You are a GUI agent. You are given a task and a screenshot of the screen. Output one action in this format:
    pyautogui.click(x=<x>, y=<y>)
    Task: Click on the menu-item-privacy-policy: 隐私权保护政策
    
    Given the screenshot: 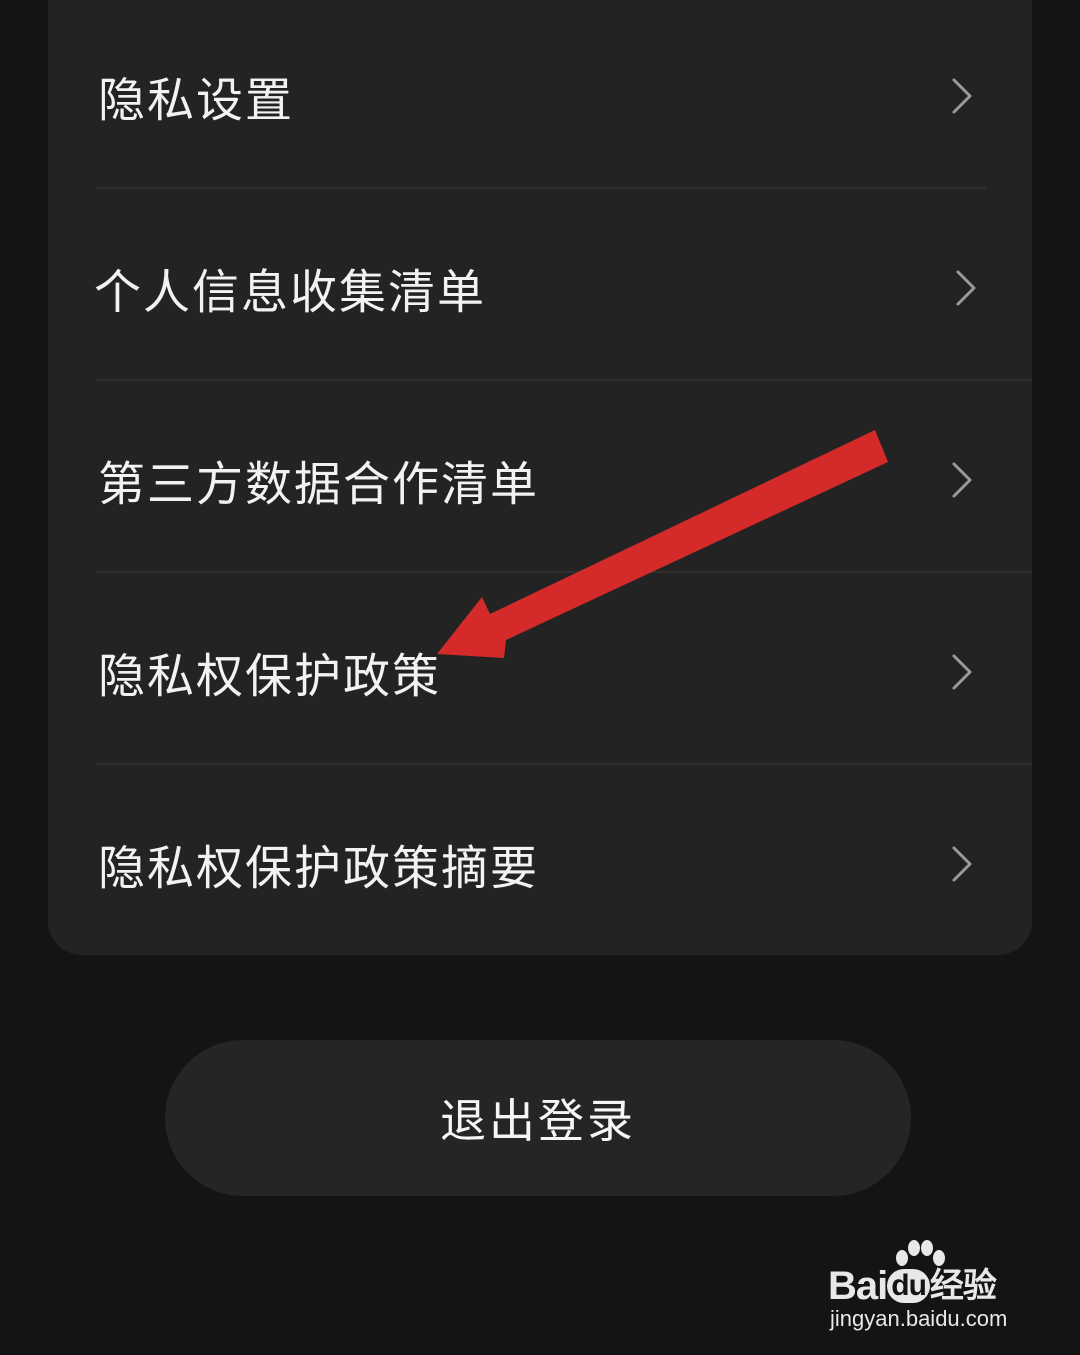 What is the action you would take?
    pyautogui.click(x=540, y=672)
    